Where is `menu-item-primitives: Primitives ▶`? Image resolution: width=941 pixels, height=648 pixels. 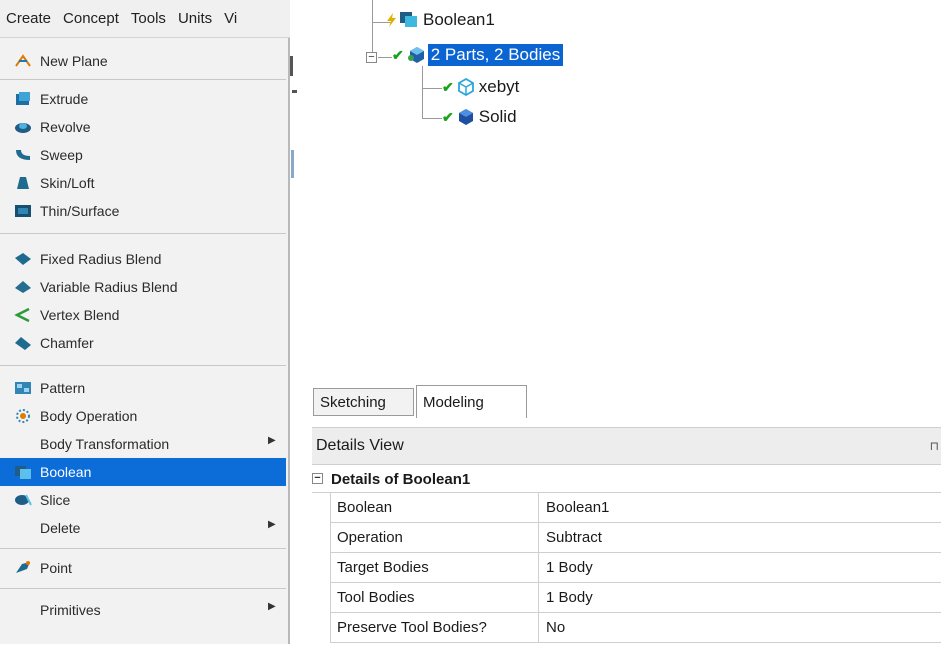 menu-item-primitives: Primitives ▶ is located at coordinates (143, 610).